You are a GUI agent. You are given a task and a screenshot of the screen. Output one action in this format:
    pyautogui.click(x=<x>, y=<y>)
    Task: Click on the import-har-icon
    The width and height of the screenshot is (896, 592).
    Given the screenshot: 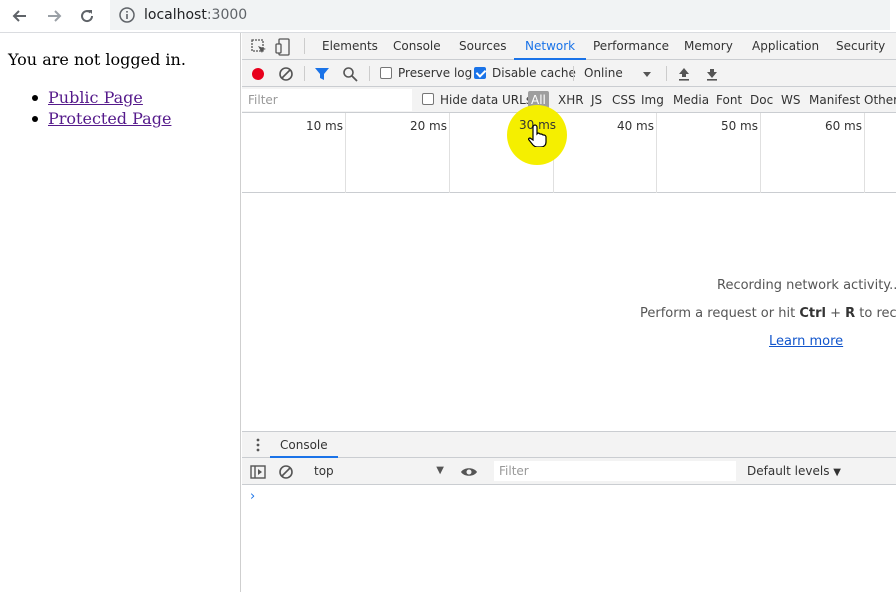 What is the action you would take?
    pyautogui.click(x=684, y=74)
    